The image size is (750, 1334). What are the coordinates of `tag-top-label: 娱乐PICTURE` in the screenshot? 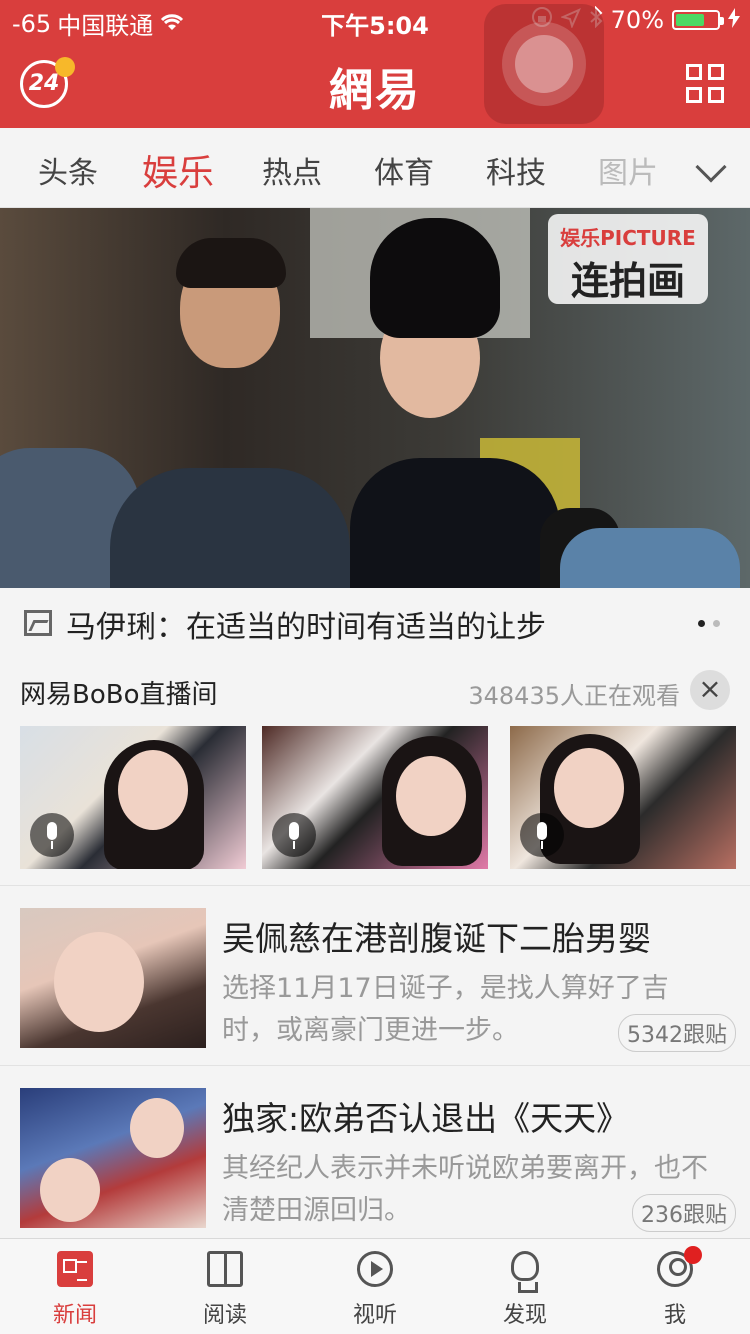 It's located at (628, 238).